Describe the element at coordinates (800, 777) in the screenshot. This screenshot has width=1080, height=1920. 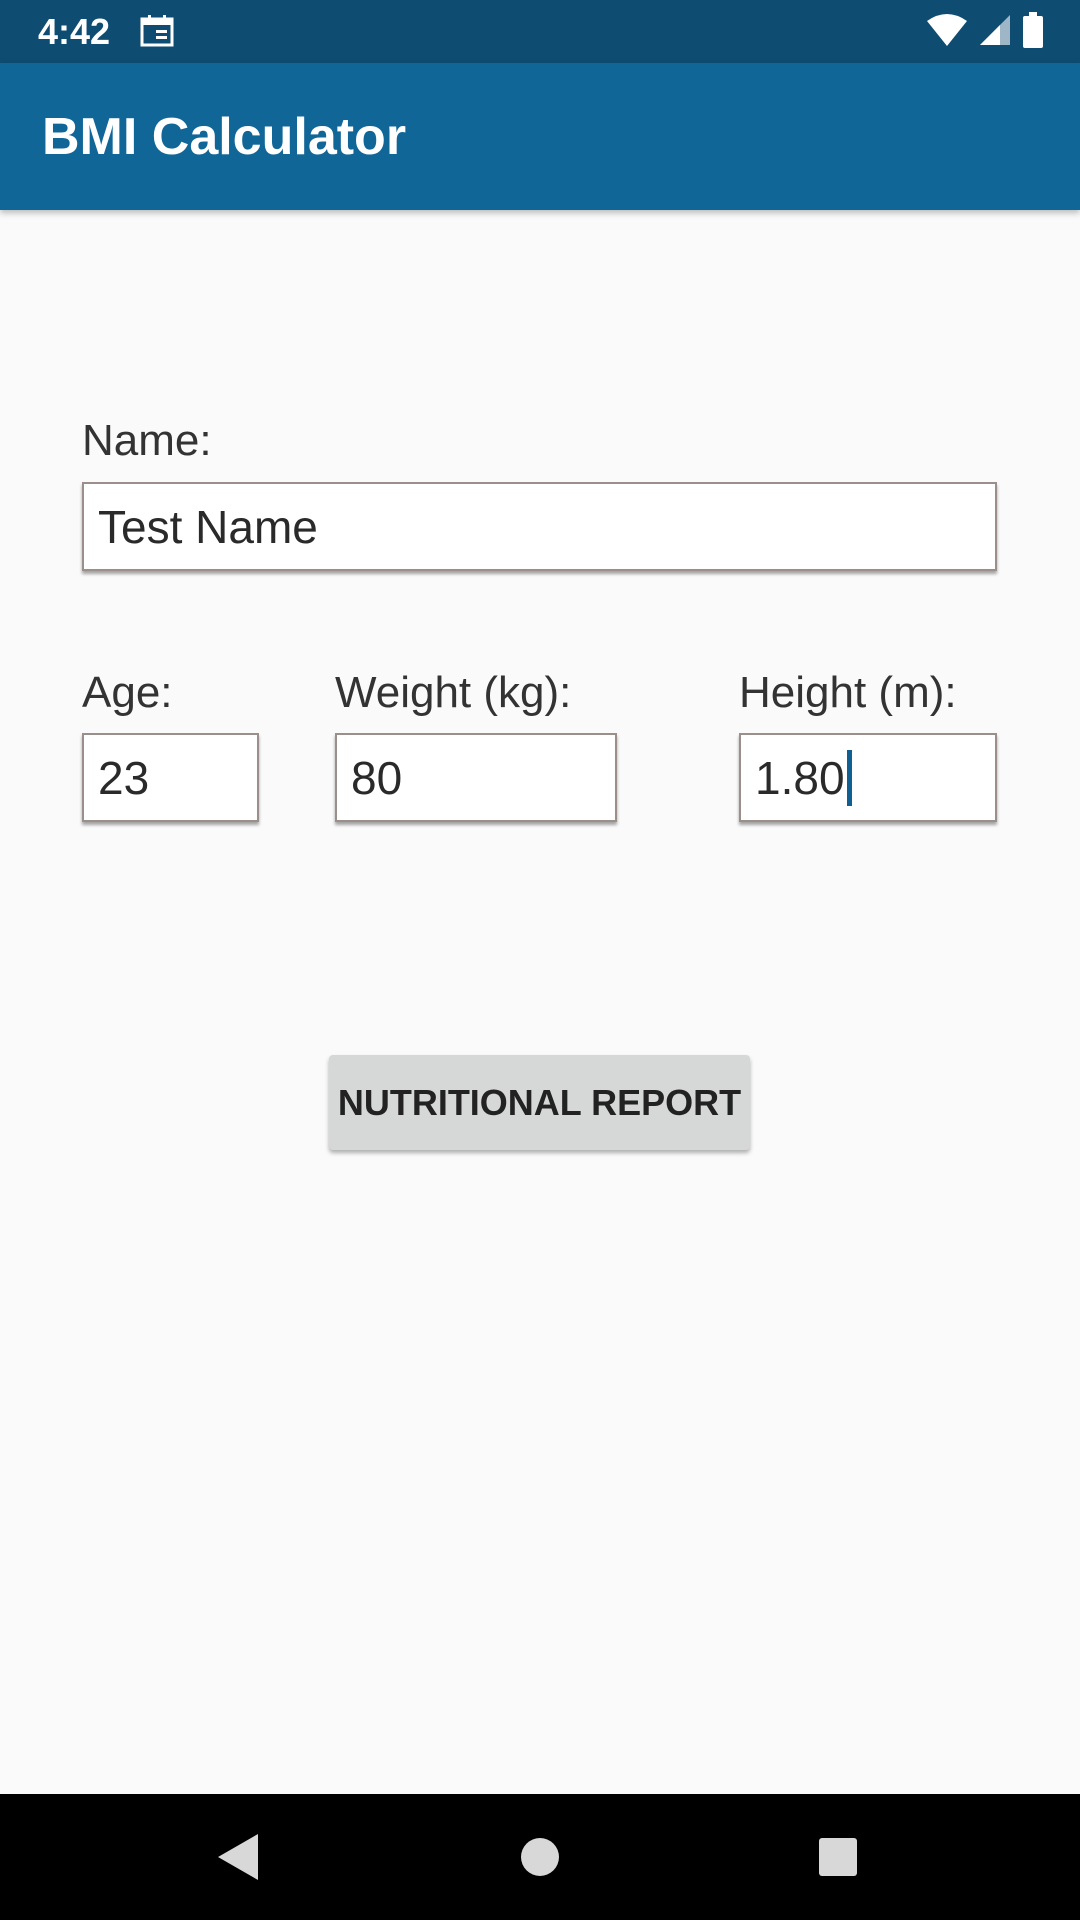
I see `height-input-value: 1.80` at that location.